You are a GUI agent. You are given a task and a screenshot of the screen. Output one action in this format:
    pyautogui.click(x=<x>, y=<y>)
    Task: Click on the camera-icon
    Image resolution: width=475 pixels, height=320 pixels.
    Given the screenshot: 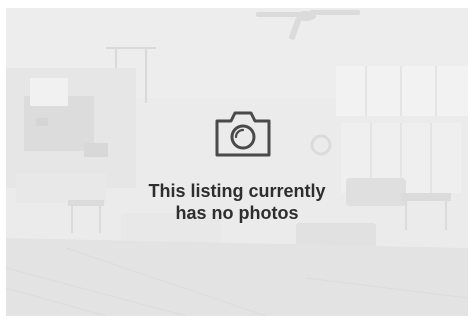 What is the action you would take?
    pyautogui.click(x=243, y=134)
    